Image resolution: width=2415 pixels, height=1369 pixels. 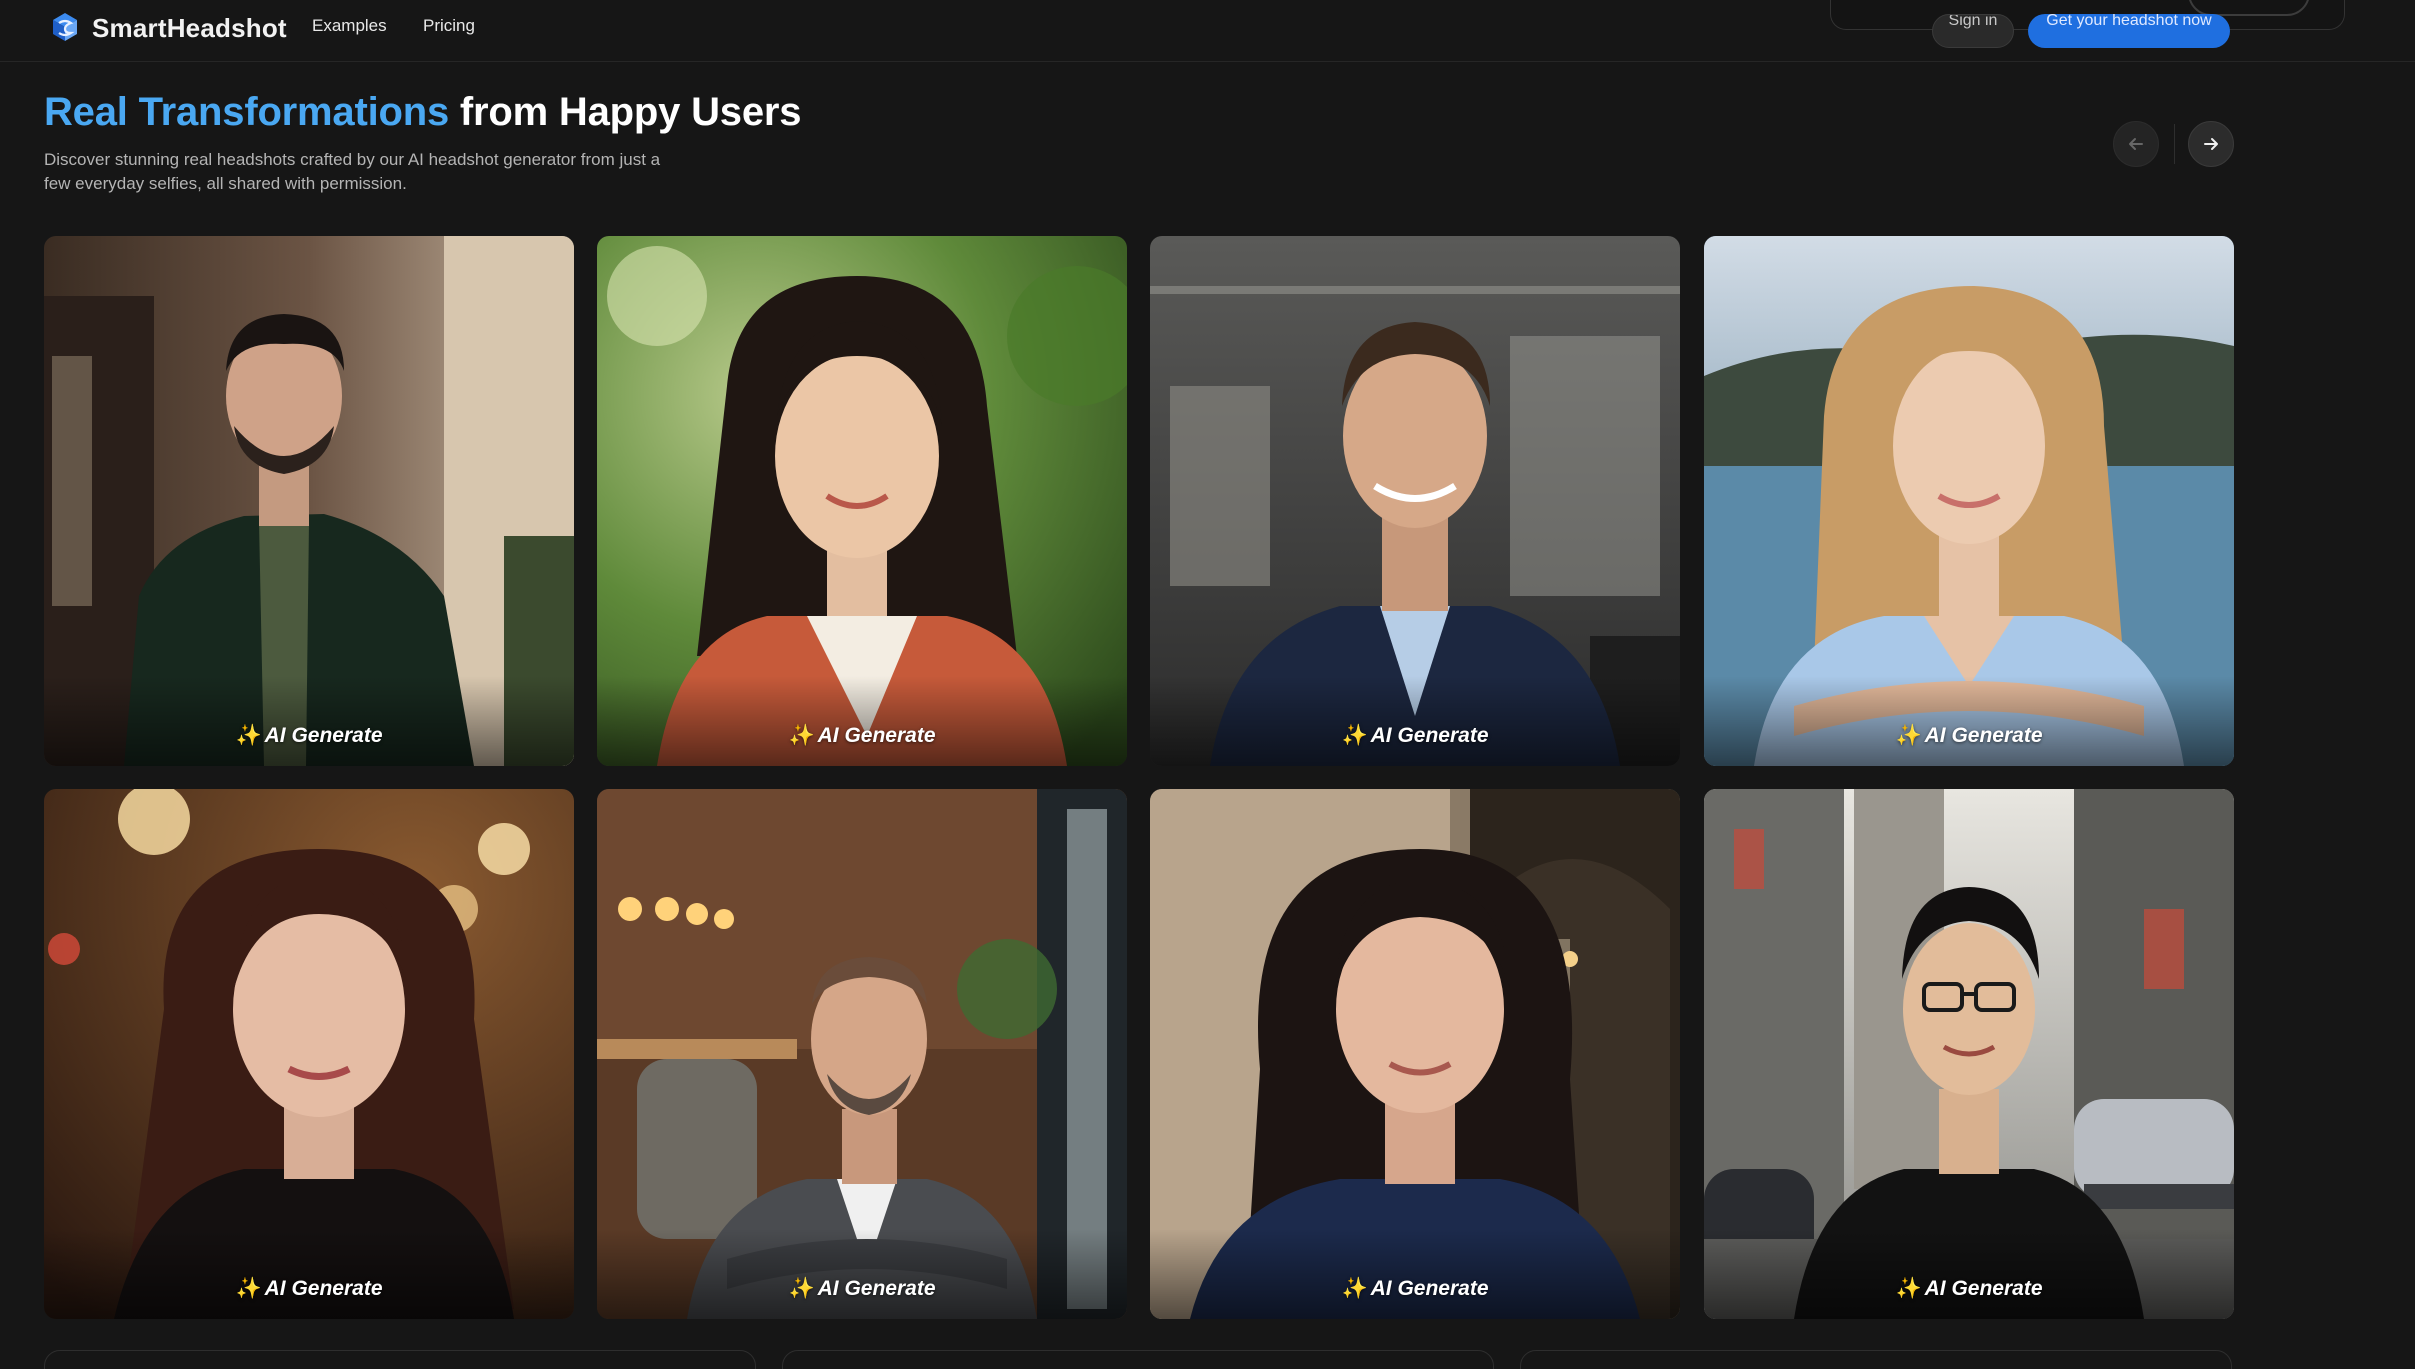 What do you see at coordinates (189, 27) in the screenshot?
I see `brand-name: SmartHeadshot` at bounding box center [189, 27].